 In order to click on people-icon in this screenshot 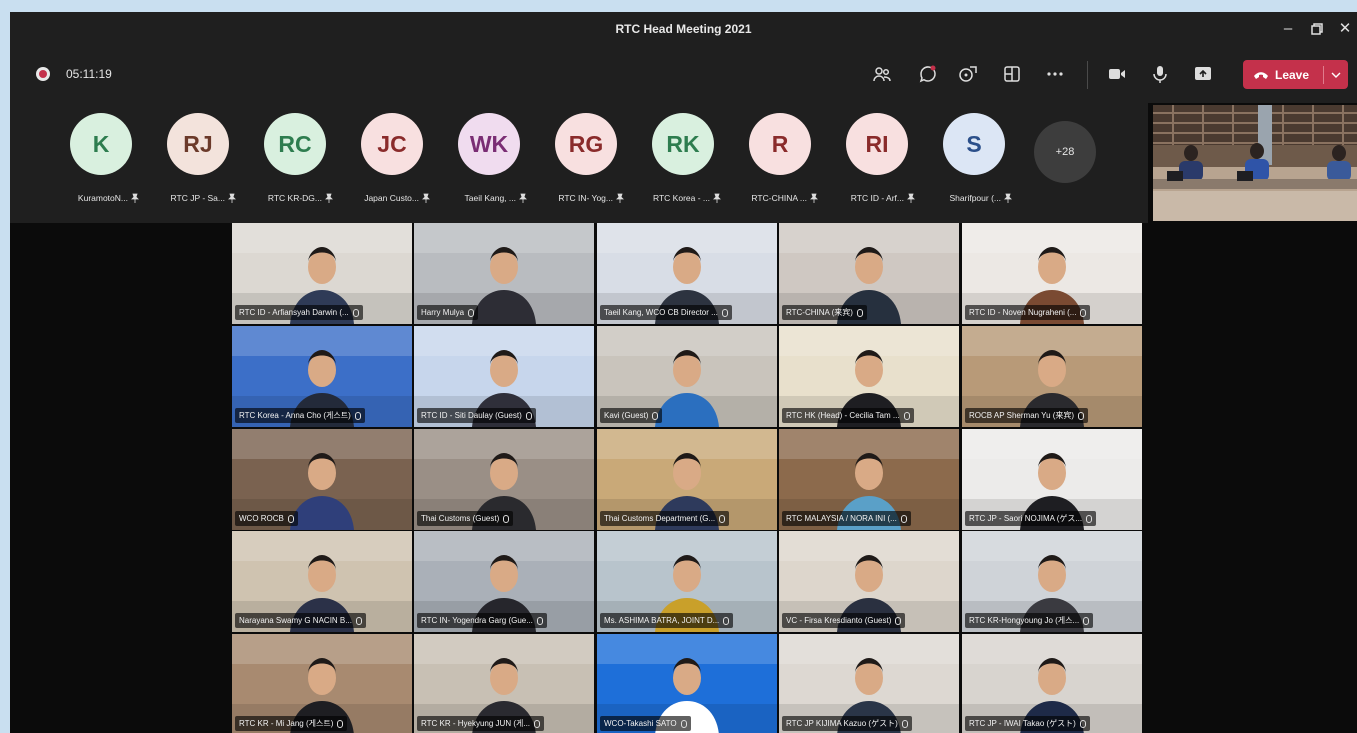, I will do `click(882, 74)`.